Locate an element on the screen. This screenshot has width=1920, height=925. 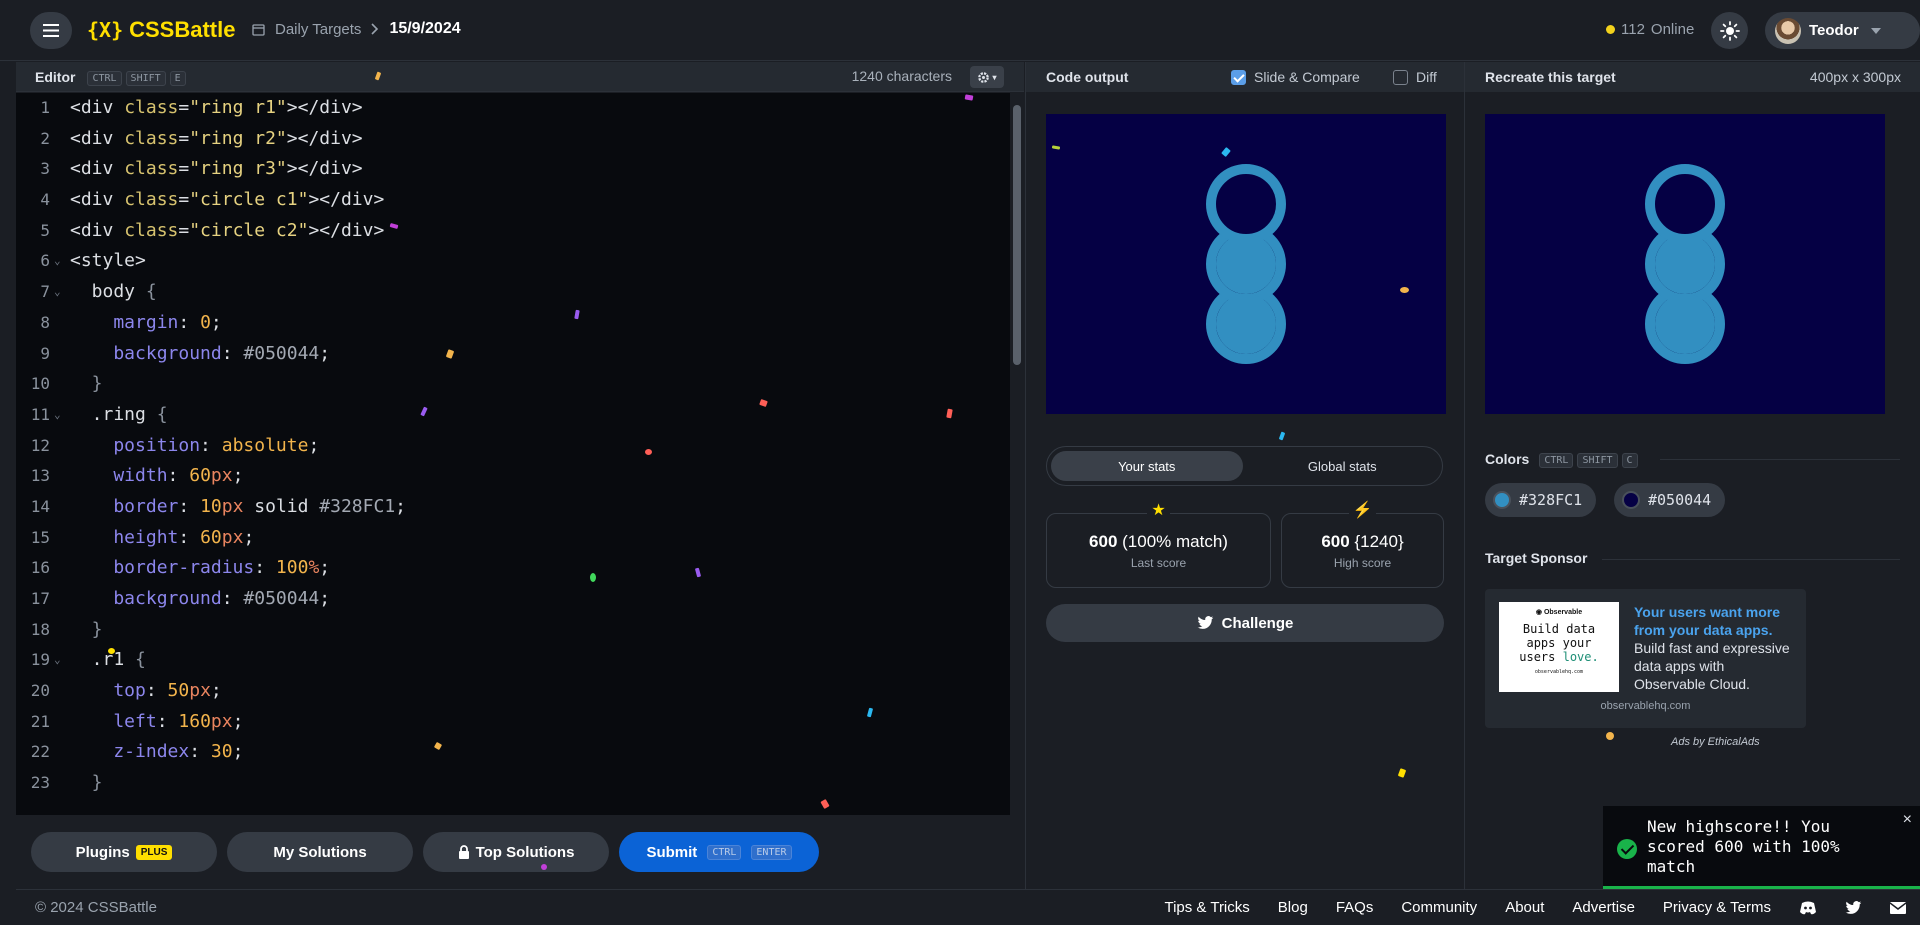
ad-domain: observablehq.com is located at coordinates (1645, 706).